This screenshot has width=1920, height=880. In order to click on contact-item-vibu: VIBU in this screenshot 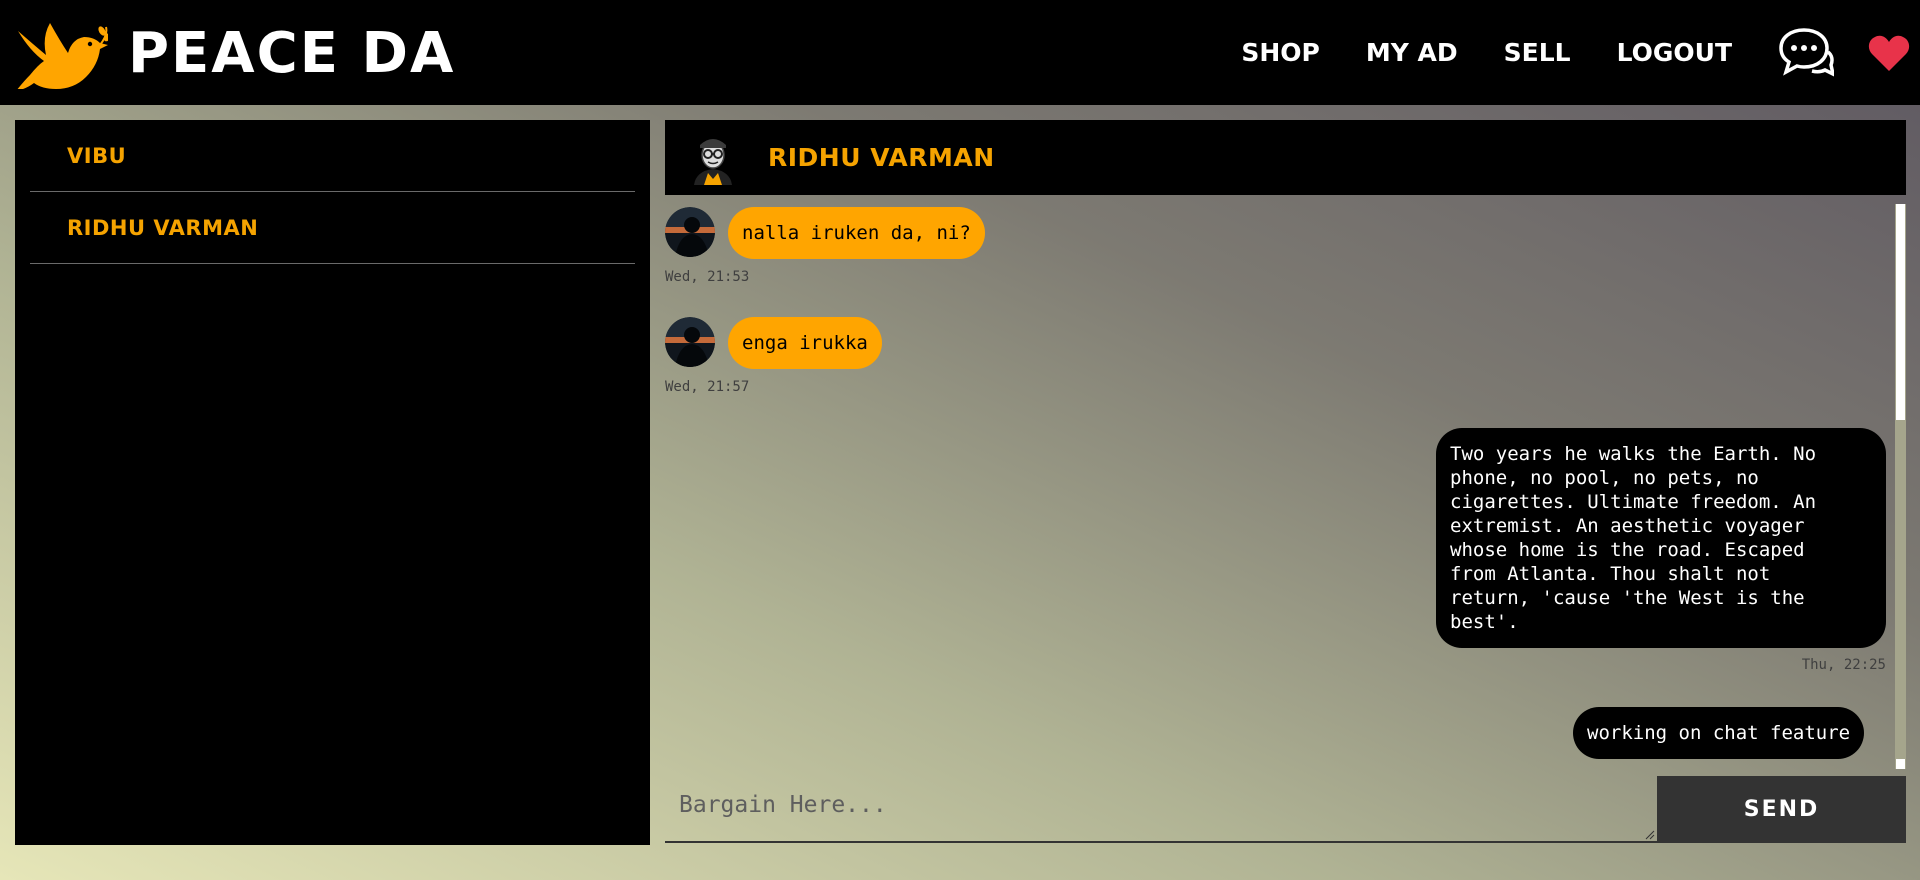, I will do `click(332, 156)`.